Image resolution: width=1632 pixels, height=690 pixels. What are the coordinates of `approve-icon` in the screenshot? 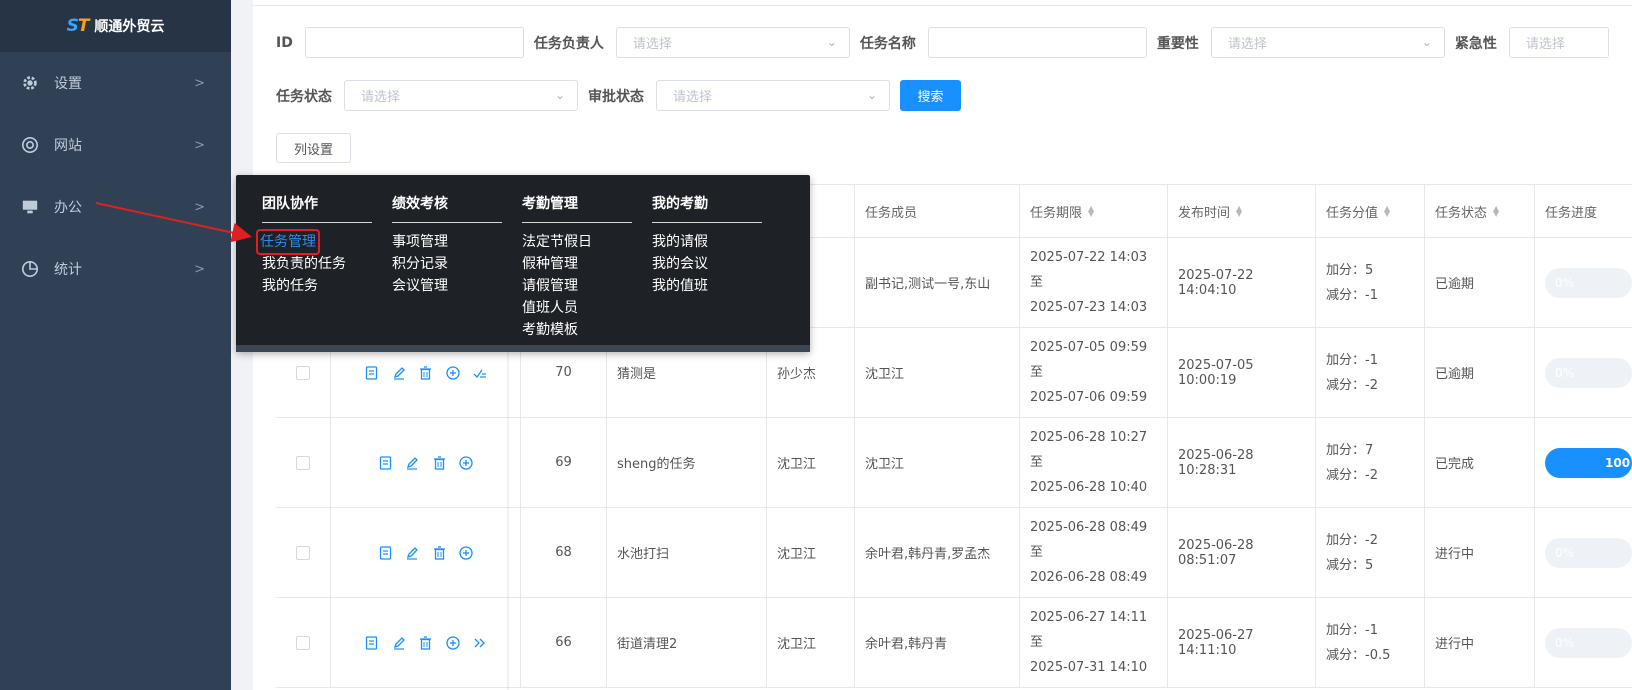 It's located at (479, 372).